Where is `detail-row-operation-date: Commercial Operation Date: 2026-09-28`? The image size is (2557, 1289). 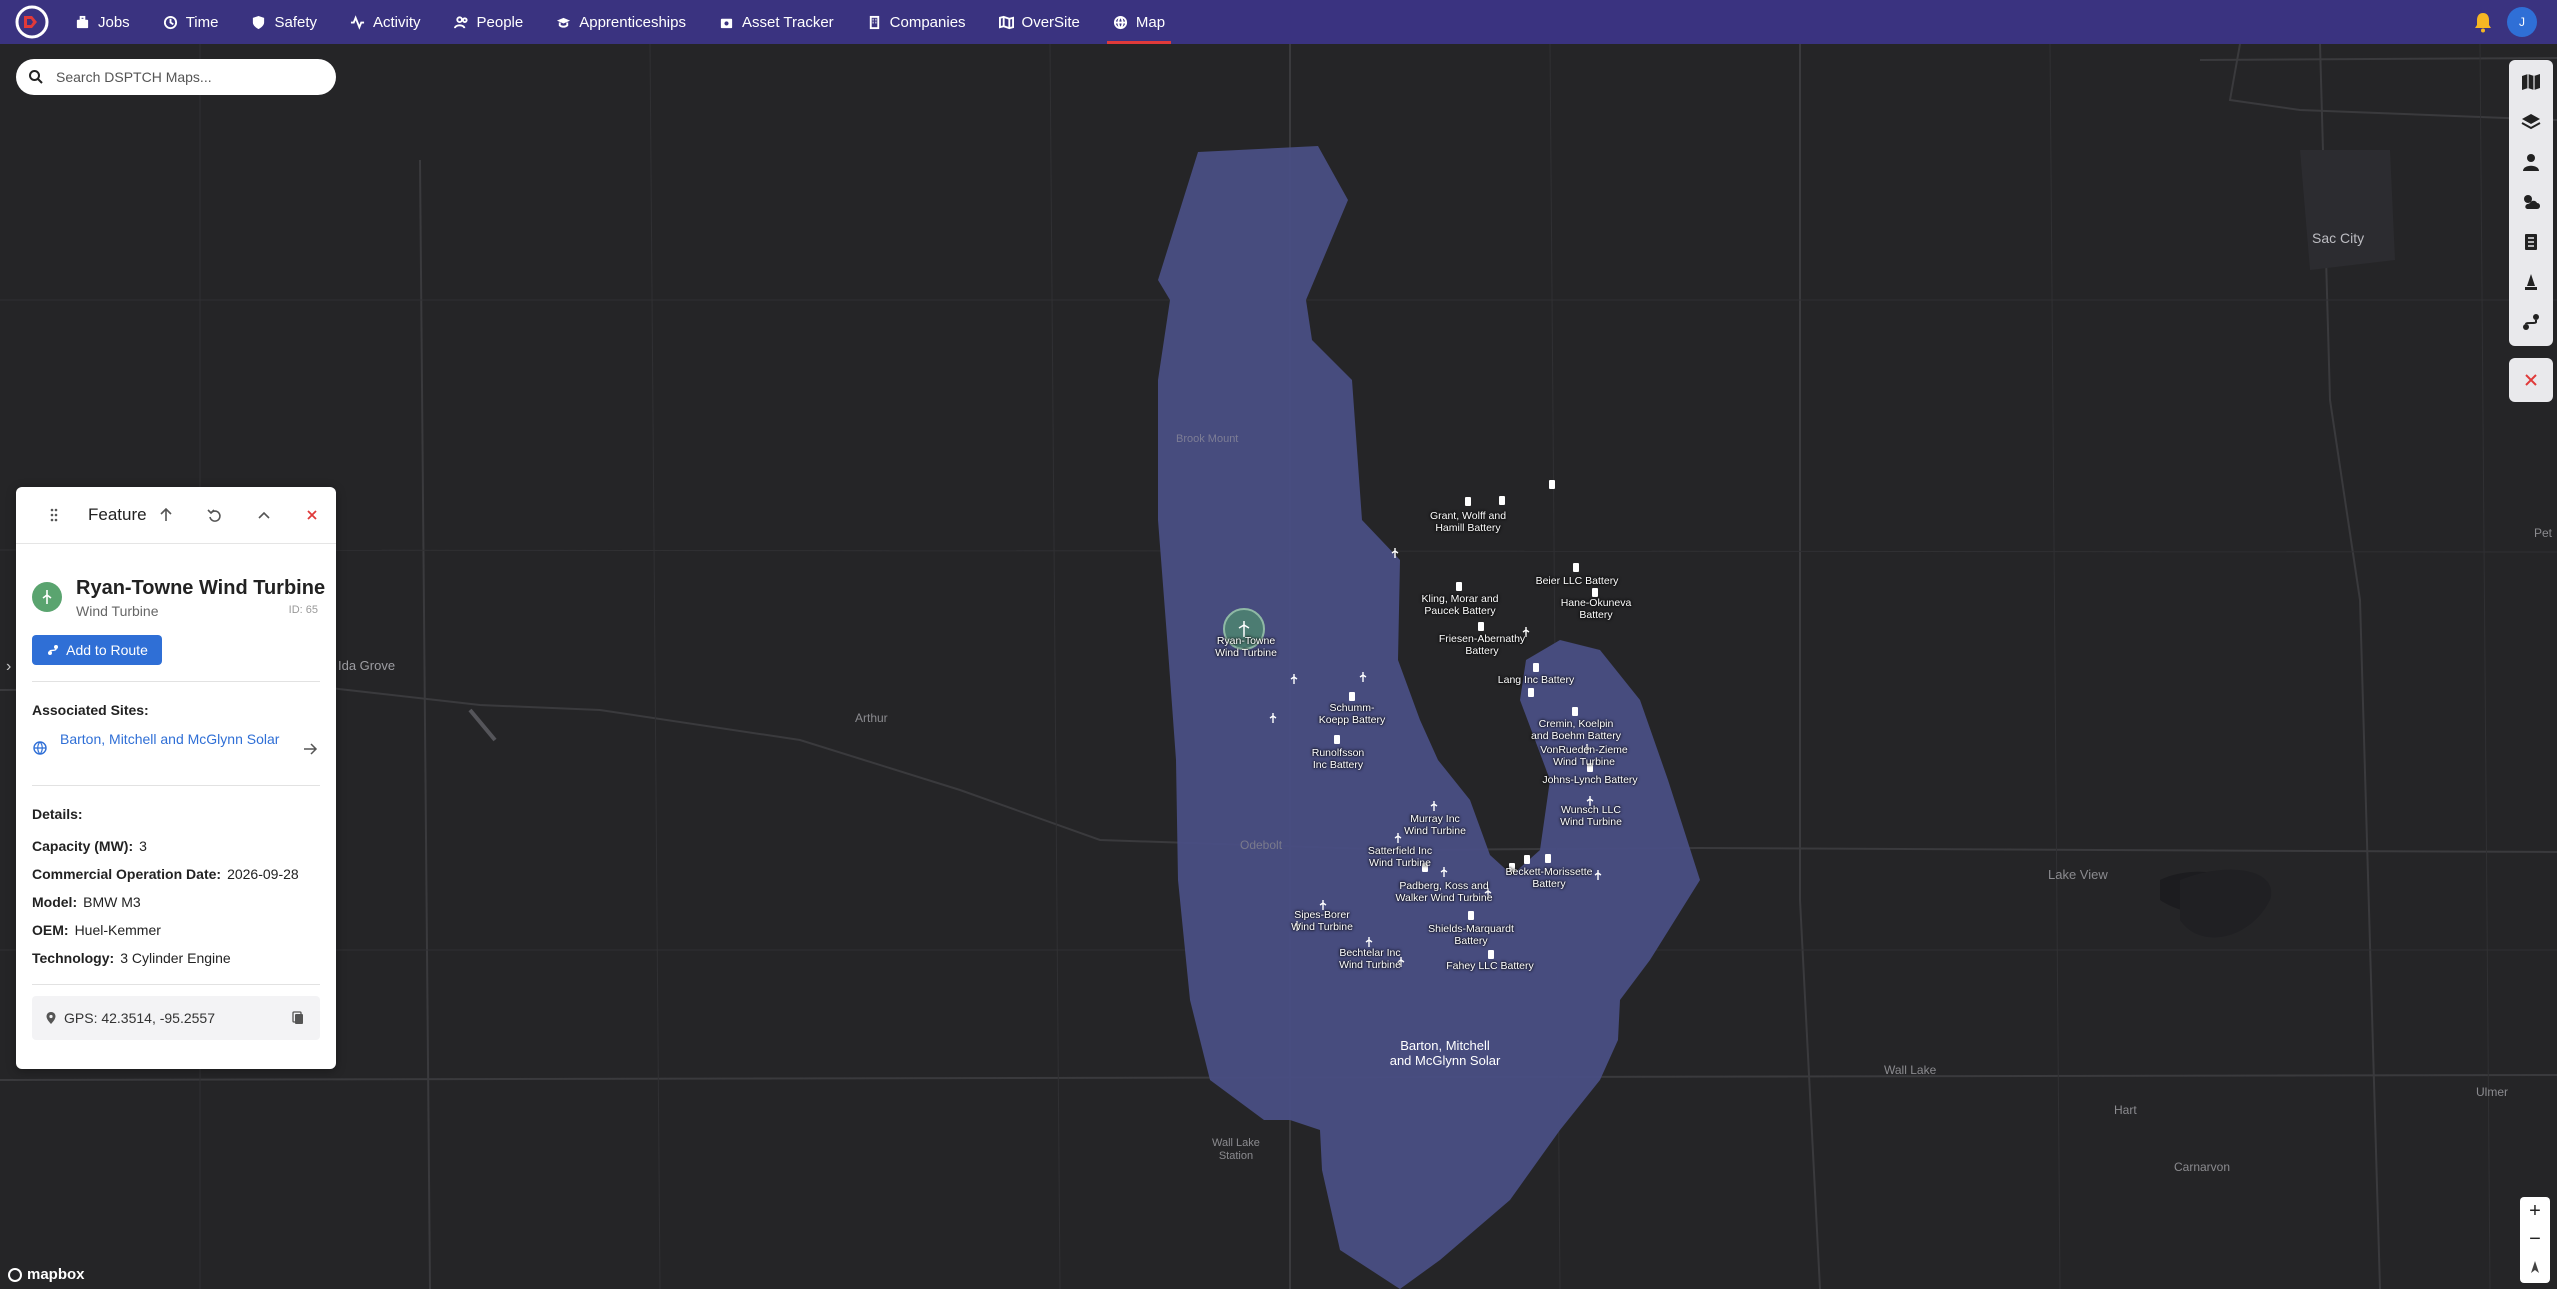
detail-row-operation-date: Commercial Operation Date: 2026-09-28 is located at coordinates (165, 874).